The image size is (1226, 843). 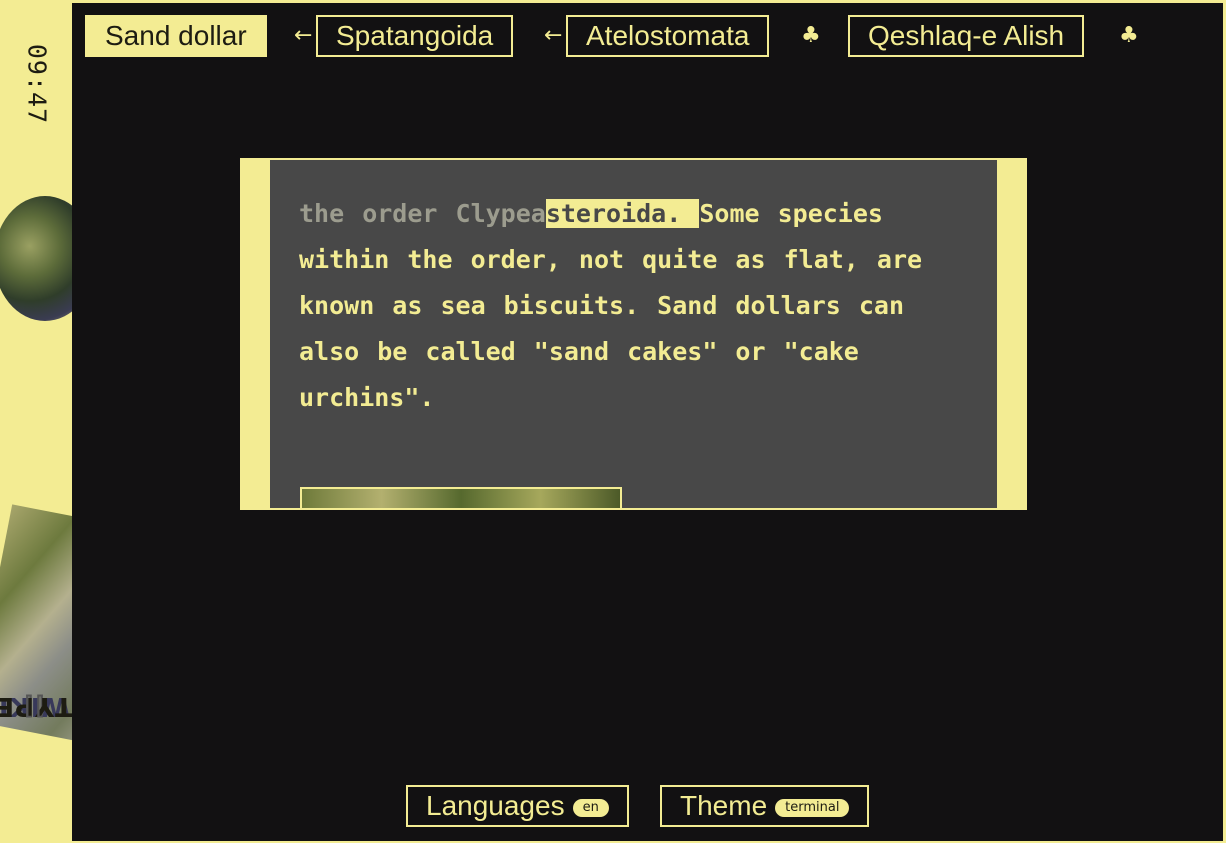 I want to click on languages-button: Languages en, so click(x=517, y=806).